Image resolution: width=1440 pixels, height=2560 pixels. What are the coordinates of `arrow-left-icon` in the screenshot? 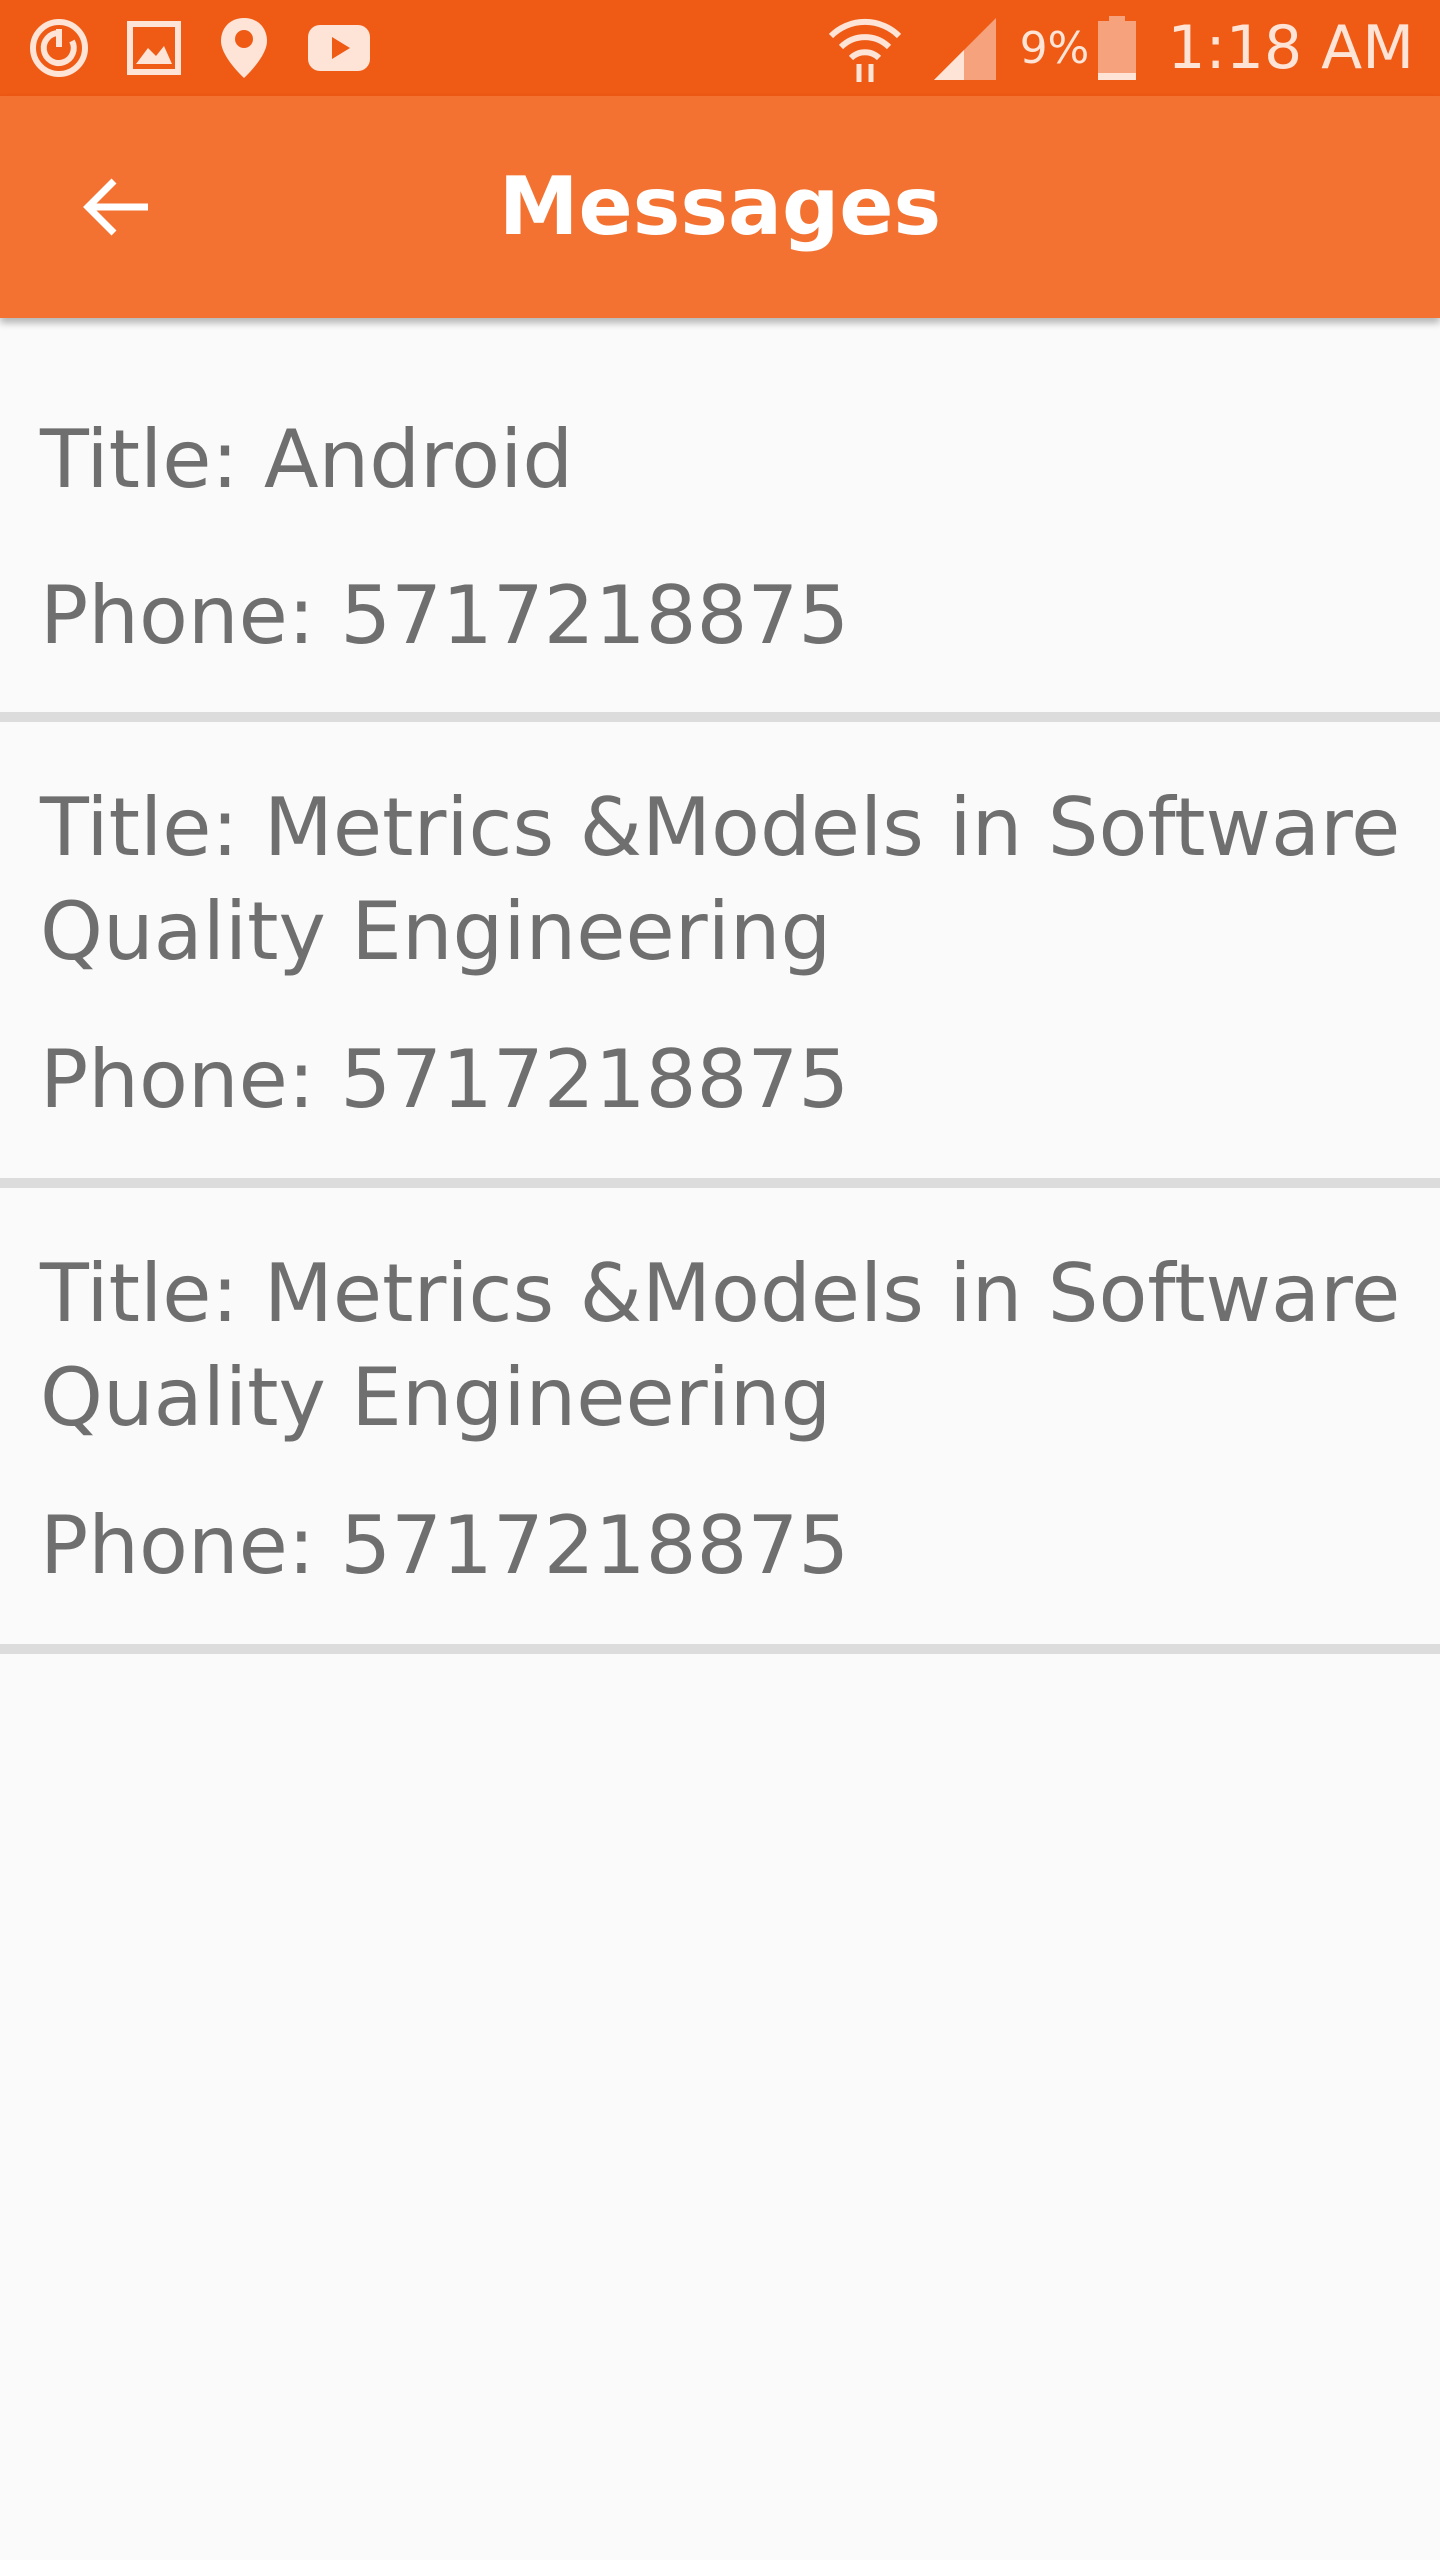 It's located at (117, 207).